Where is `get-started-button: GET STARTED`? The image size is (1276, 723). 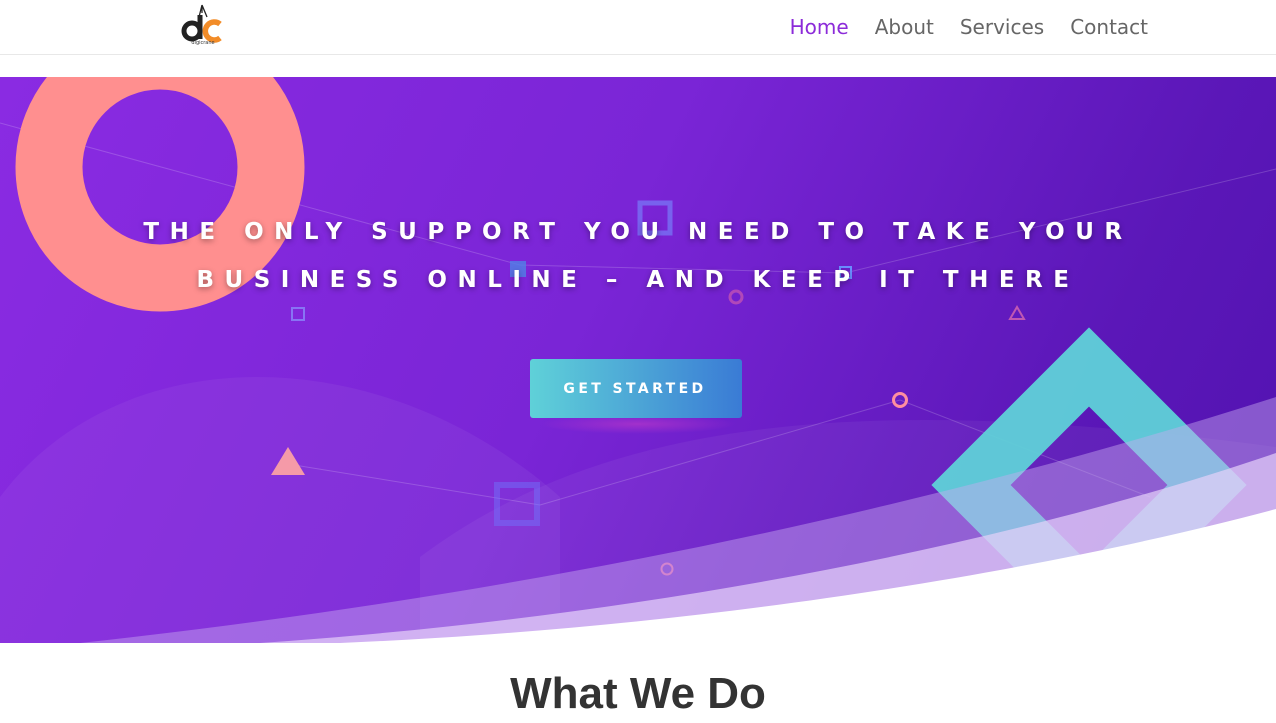 get-started-button: GET STARTED is located at coordinates (636, 388).